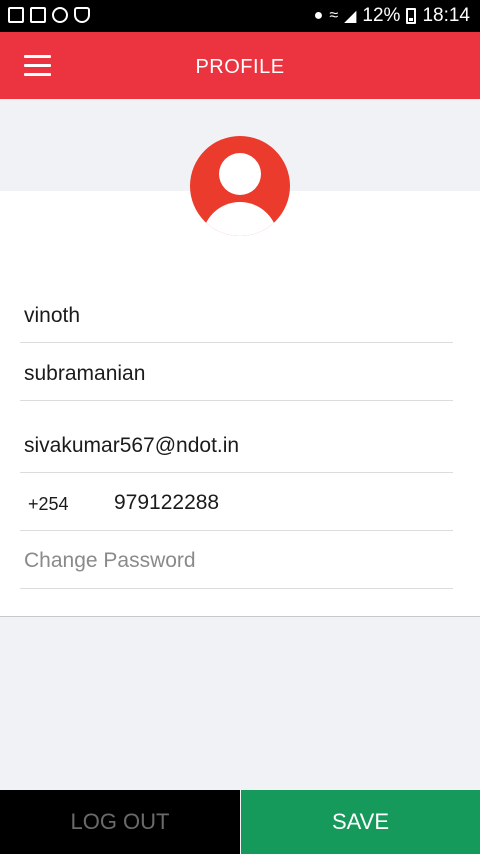 This screenshot has width=480, height=854. What do you see at coordinates (350, 16) in the screenshot?
I see `signal-icon: ◢` at bounding box center [350, 16].